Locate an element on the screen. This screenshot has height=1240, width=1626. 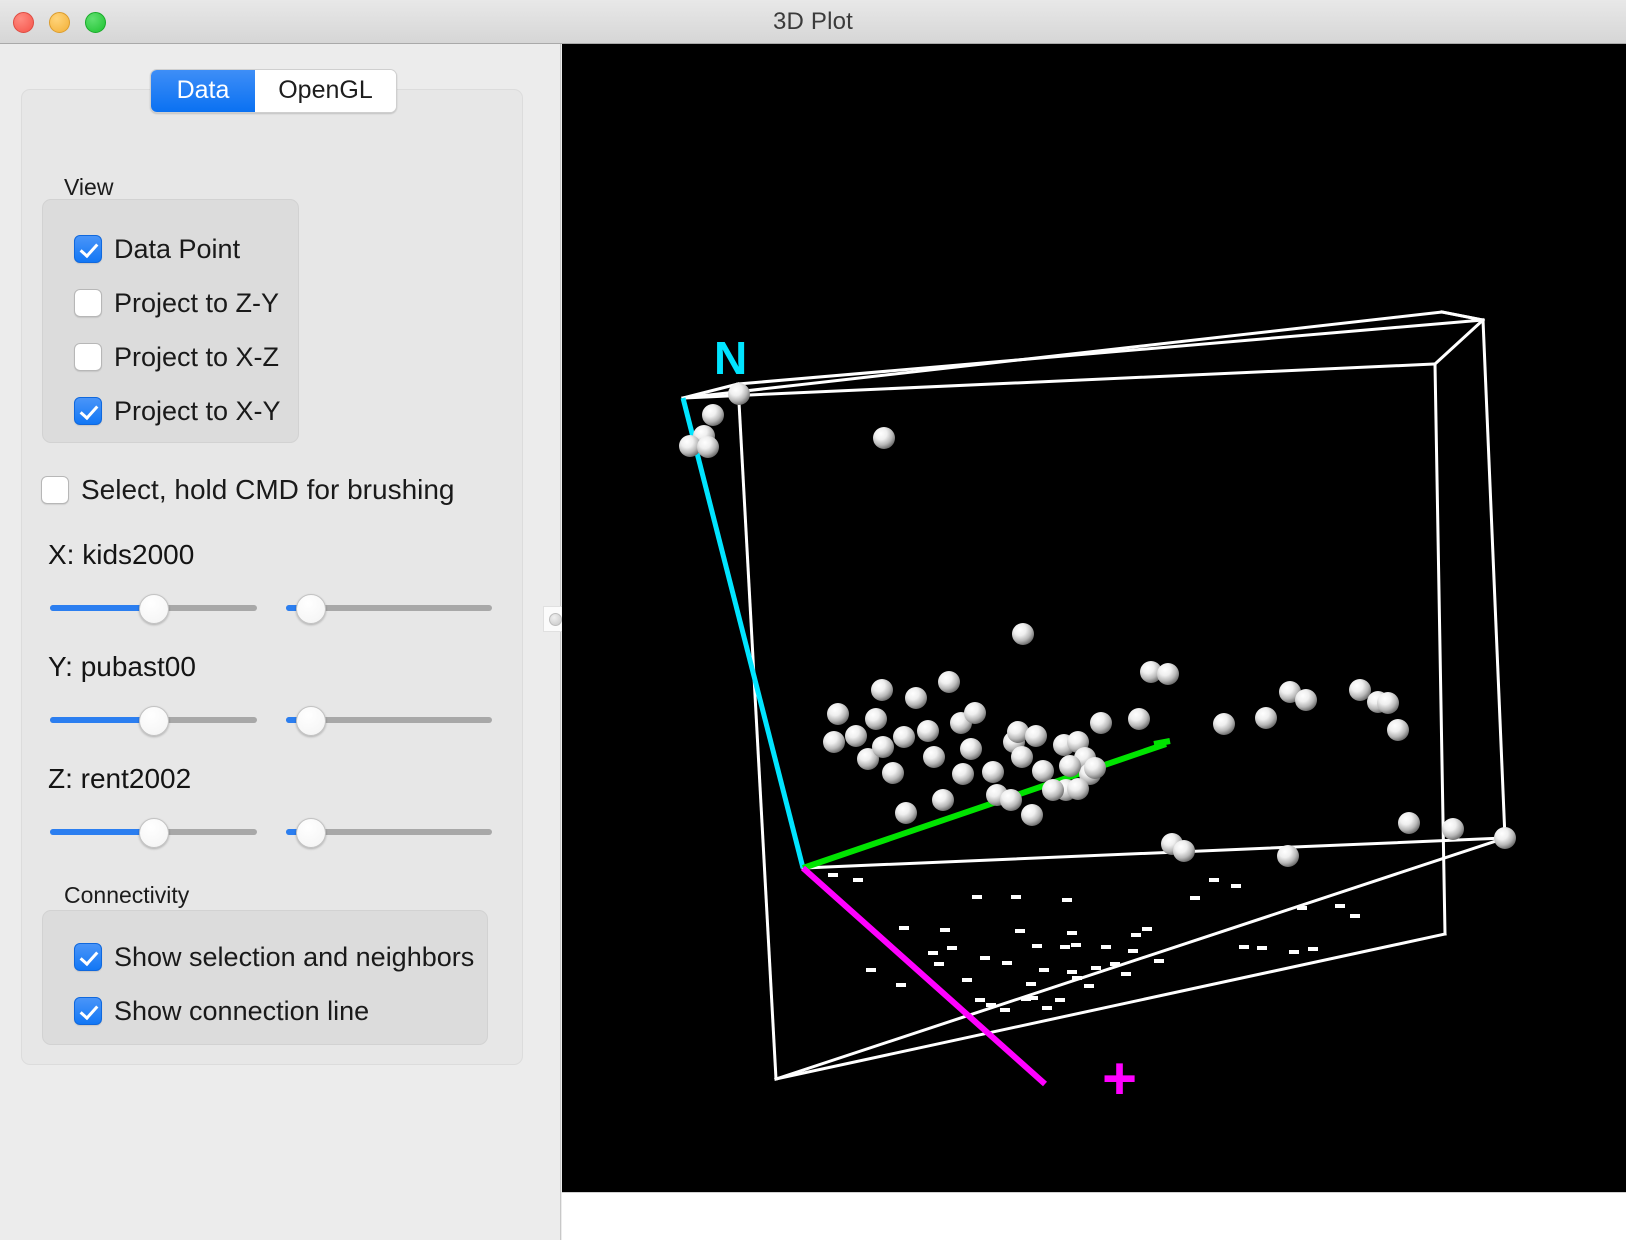
slider-z-low is located at coordinates (153, 833).